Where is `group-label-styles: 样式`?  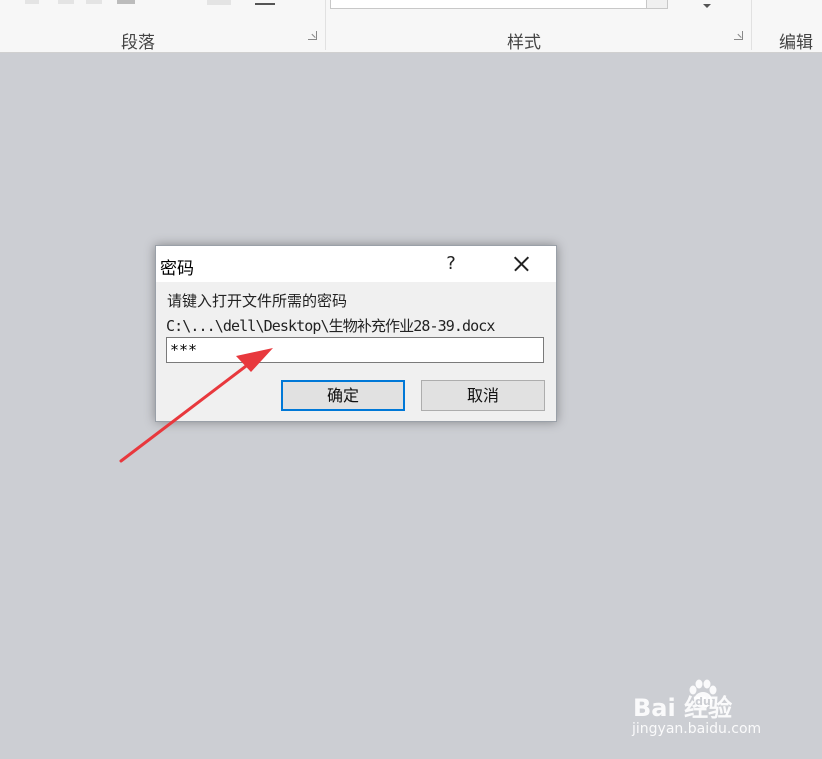 group-label-styles: 样式 is located at coordinates (524, 43).